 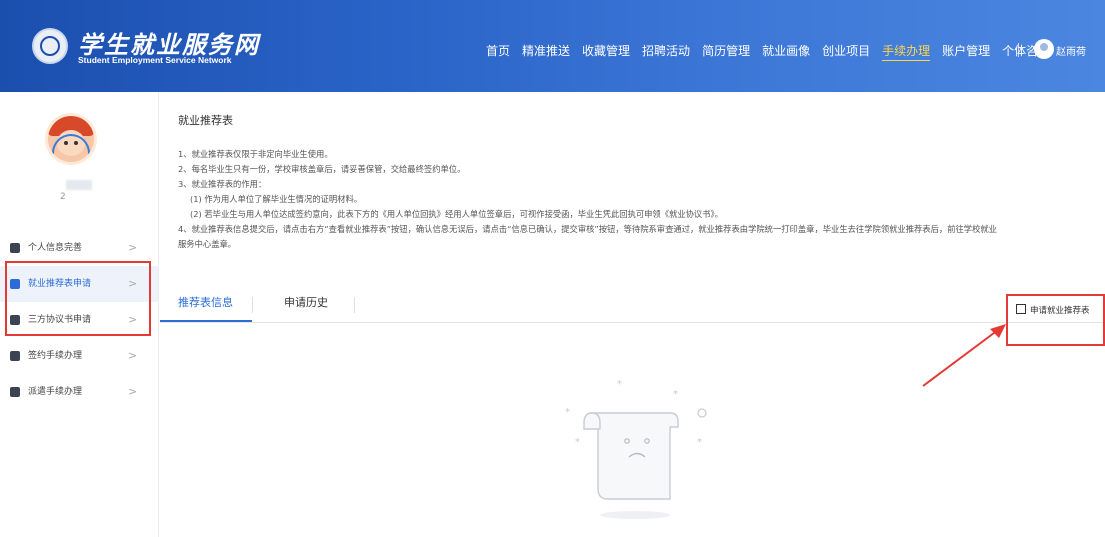 I want to click on nav-employment-profile: 就业画像, so click(x=786, y=51).